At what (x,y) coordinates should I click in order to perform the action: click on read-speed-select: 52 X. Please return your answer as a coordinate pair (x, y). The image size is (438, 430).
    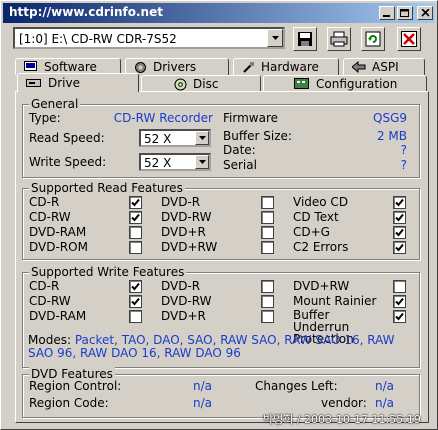
    Looking at the image, I should click on (175, 138).